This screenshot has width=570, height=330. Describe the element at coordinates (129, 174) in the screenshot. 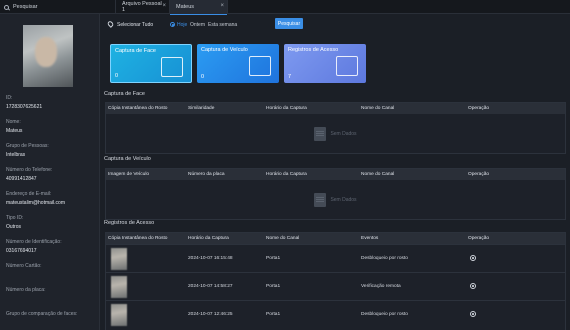

I see `column-header: Imagem de Veículo` at that location.